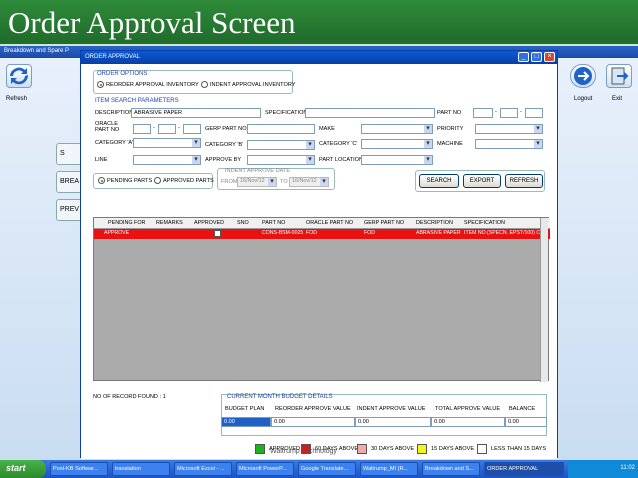 This screenshot has width=638, height=478. I want to click on approve-by-select, so click(281, 160).